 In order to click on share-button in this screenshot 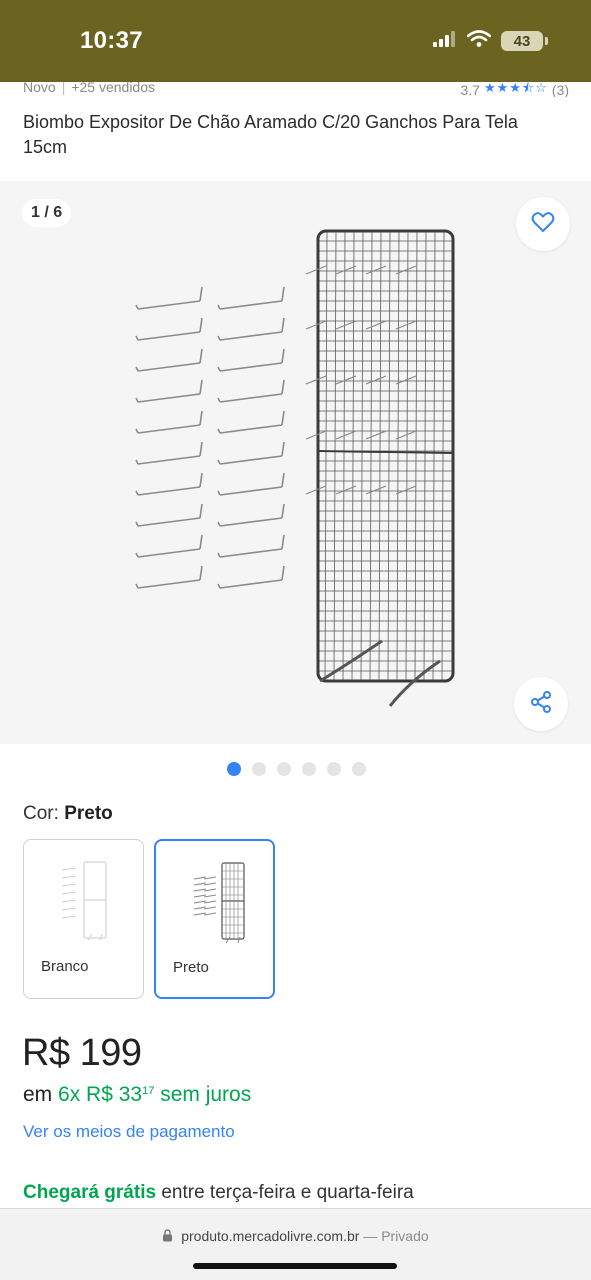, I will do `click(541, 704)`.